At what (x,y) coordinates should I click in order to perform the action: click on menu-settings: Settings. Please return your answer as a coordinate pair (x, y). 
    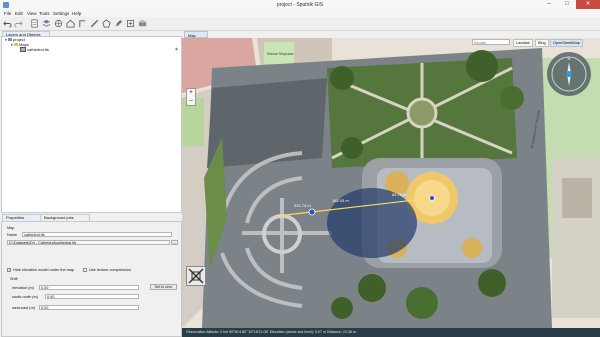
    Looking at the image, I should click on (61, 13).